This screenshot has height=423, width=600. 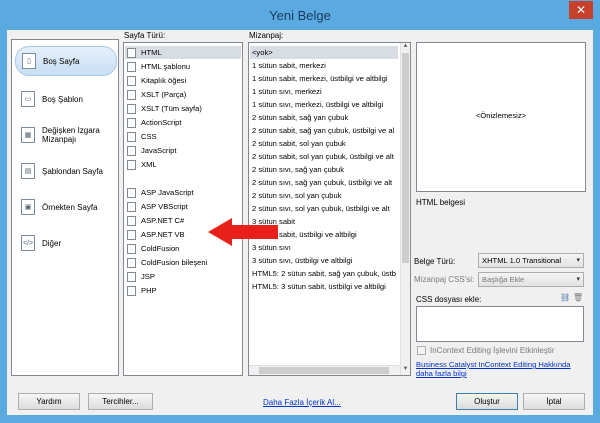 What do you see at coordinates (324, 52) in the screenshot?
I see `layout-item: <yok>` at bounding box center [324, 52].